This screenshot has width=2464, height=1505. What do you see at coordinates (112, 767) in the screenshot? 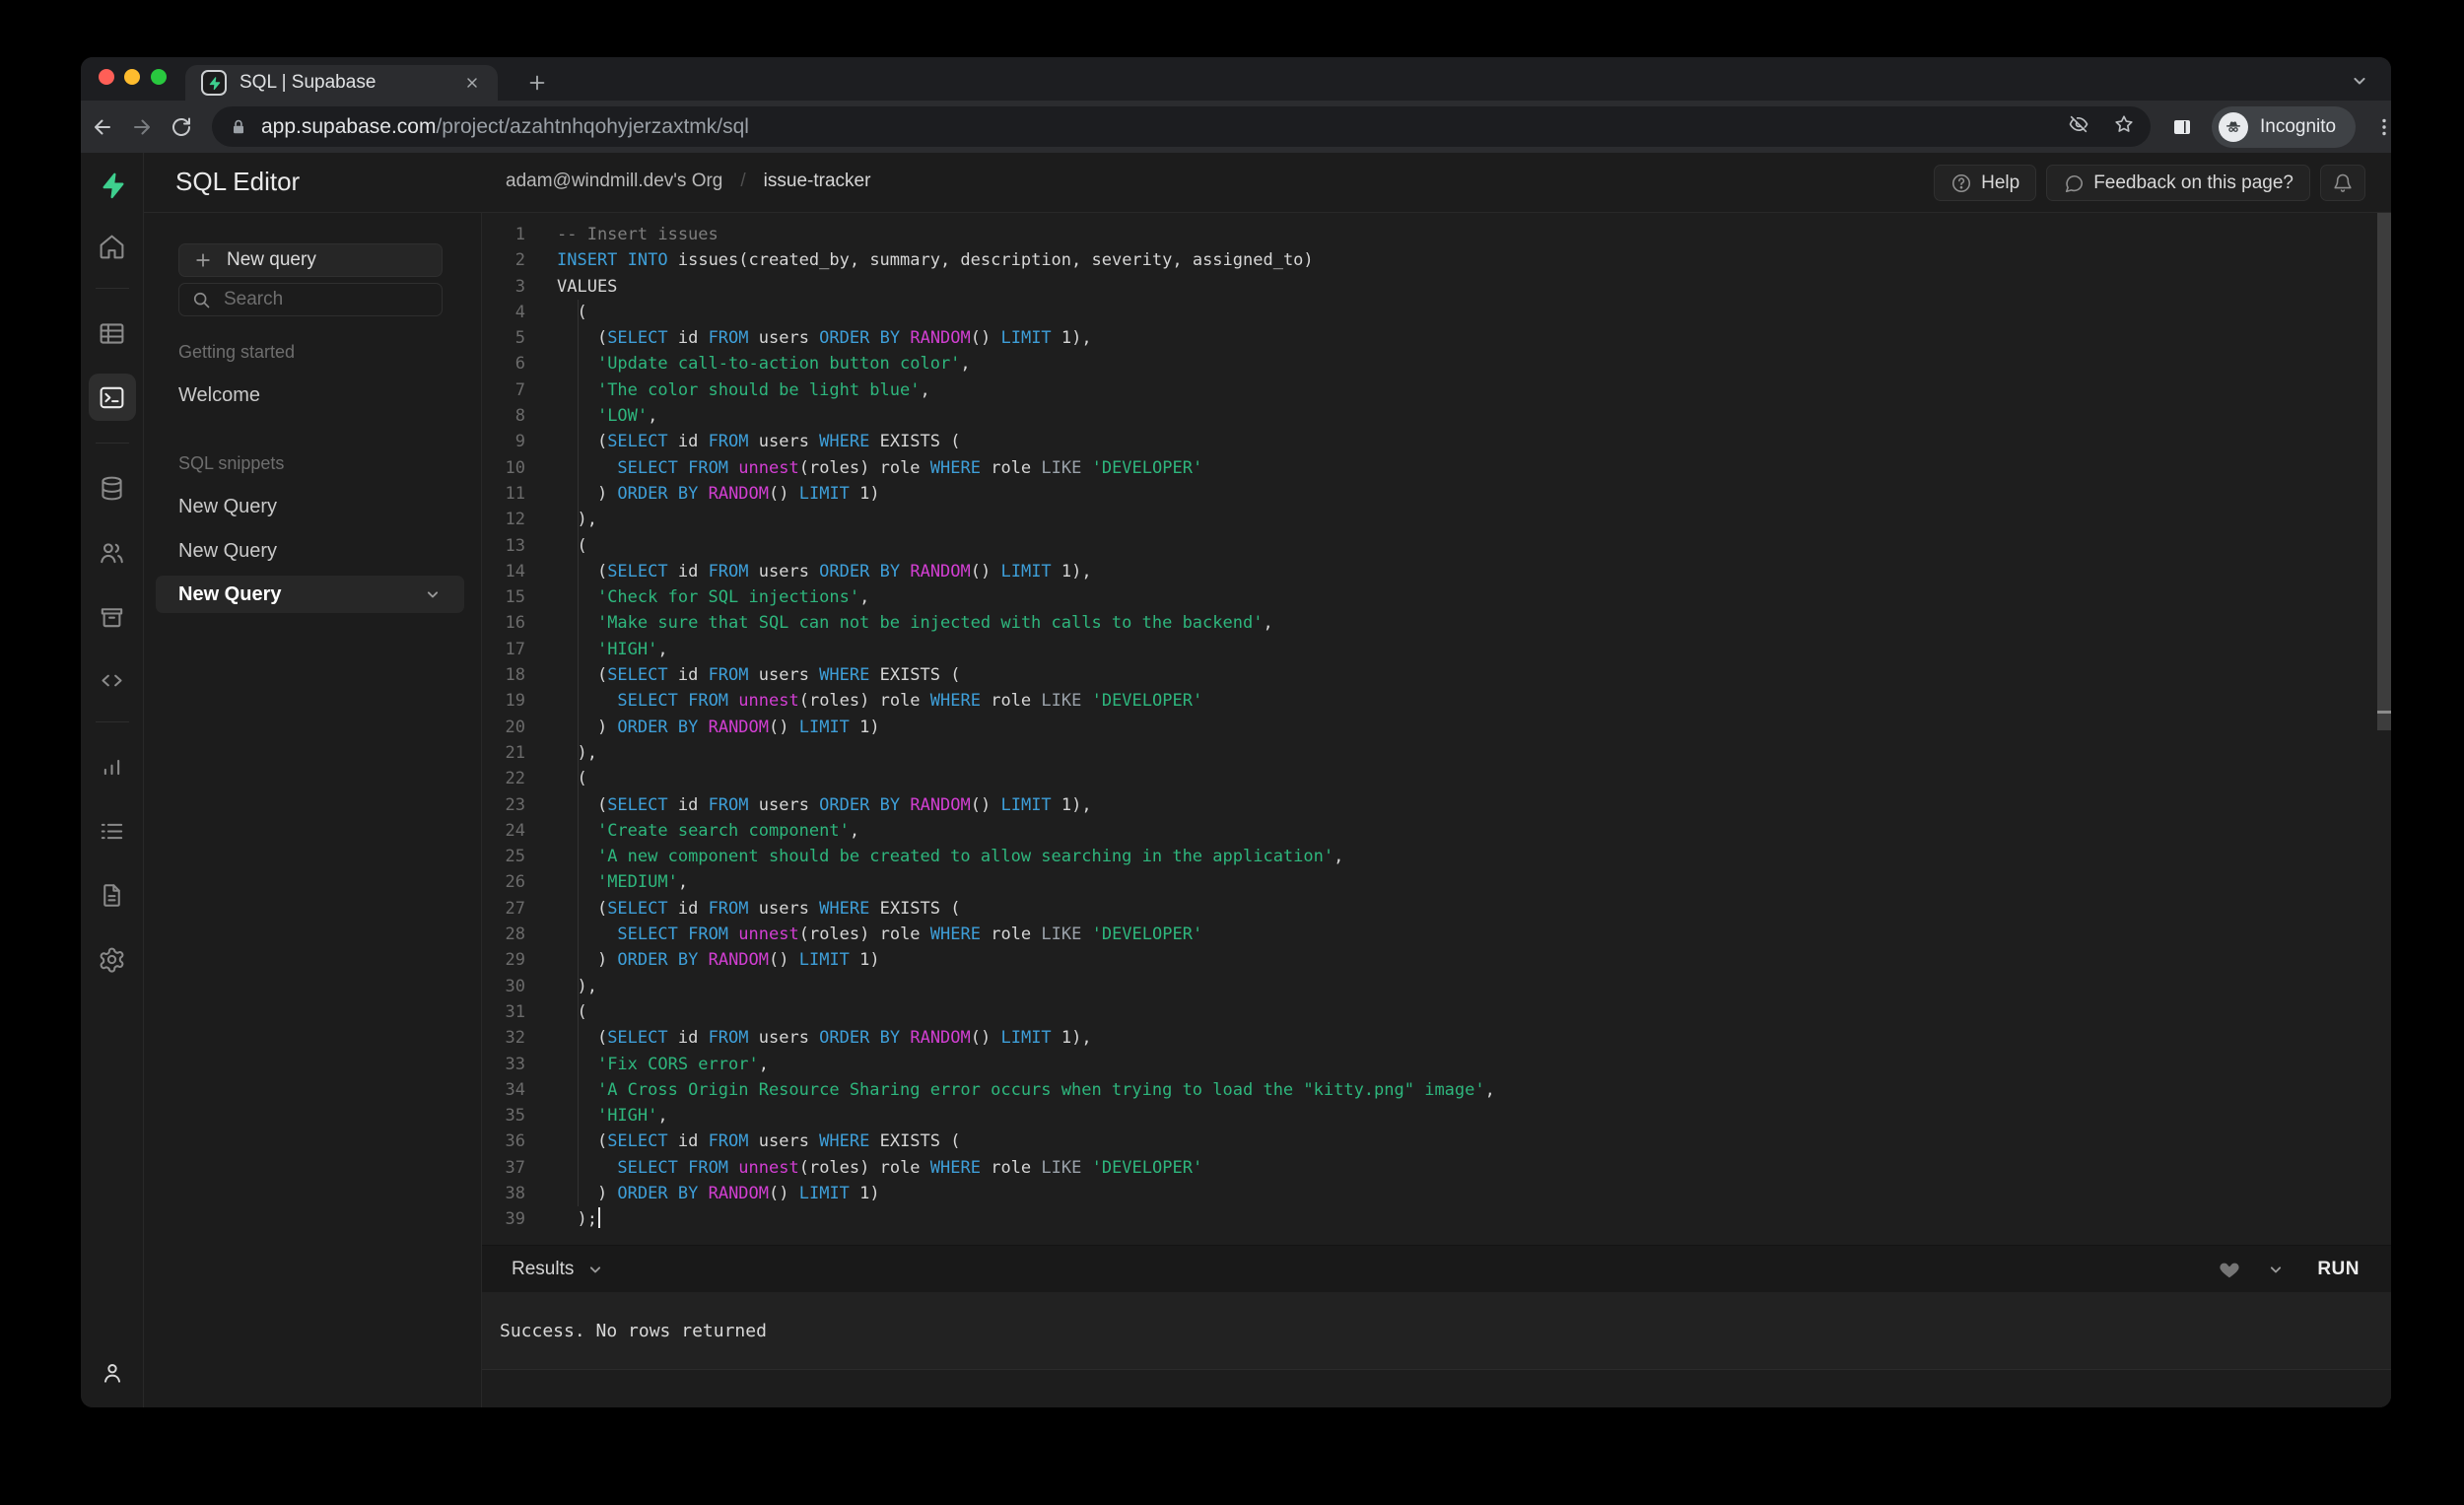
I see `rail-item-reports` at bounding box center [112, 767].